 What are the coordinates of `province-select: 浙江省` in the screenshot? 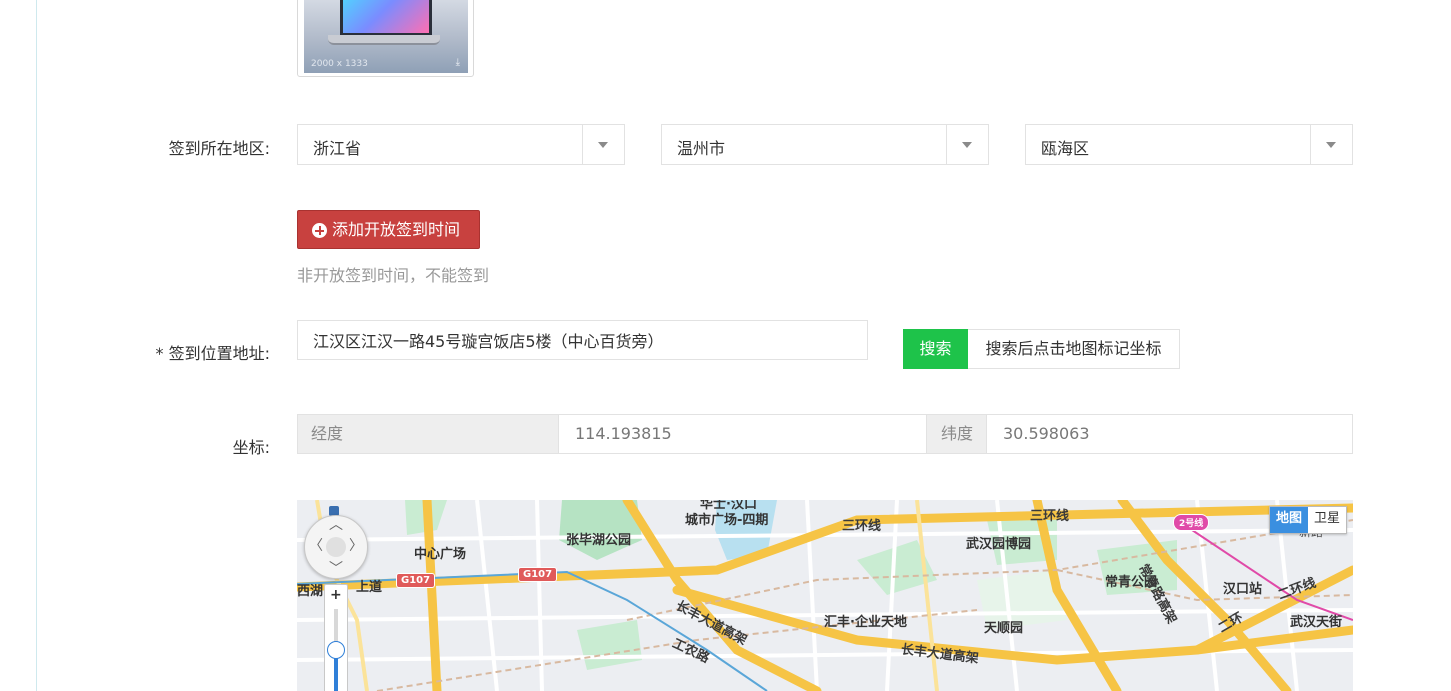 It's located at (461, 144).